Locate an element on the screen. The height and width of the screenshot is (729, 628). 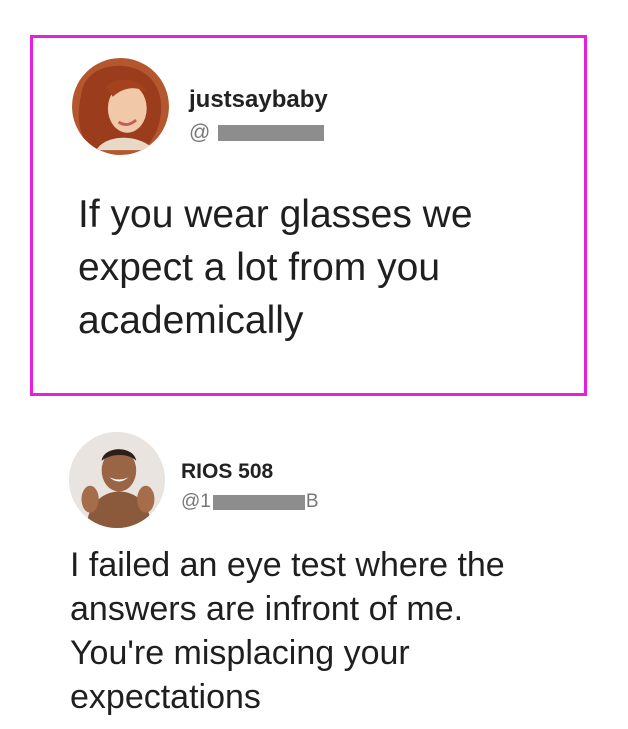
tweet-text-line: expect a lot from you is located at coordinates (259, 267).